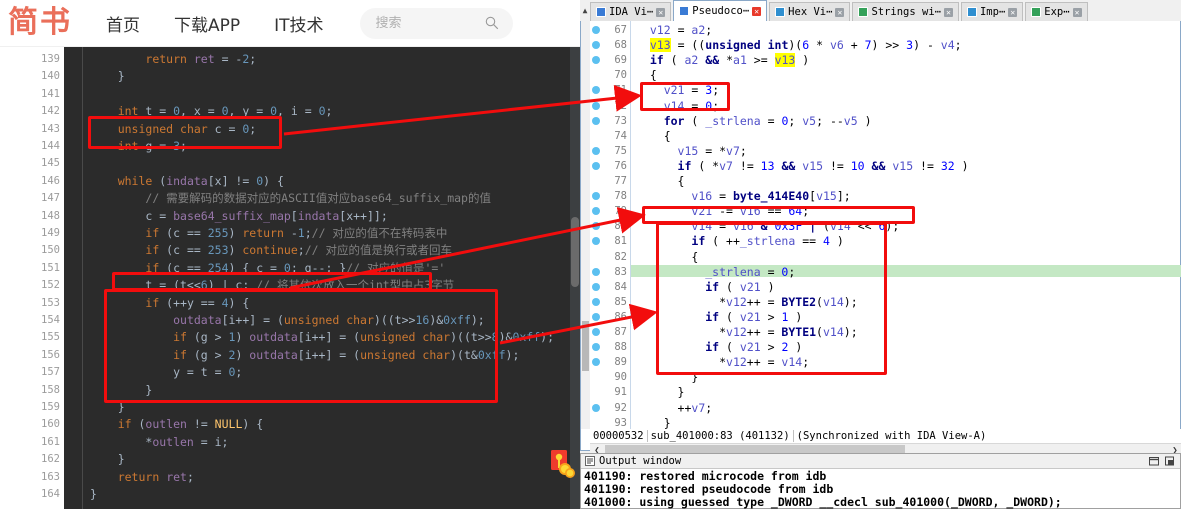 Image resolution: width=1181 pixels, height=509 pixels. I want to click on pseudocode-line-number-71: 71, so click(620, 90).